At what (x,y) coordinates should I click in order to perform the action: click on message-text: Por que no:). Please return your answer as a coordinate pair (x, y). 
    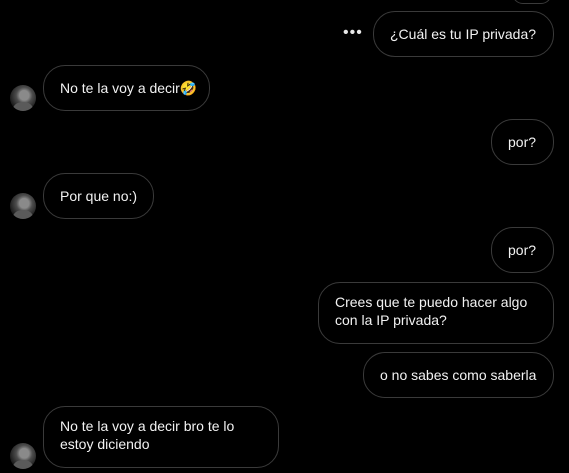
    Looking at the image, I should click on (99, 196).